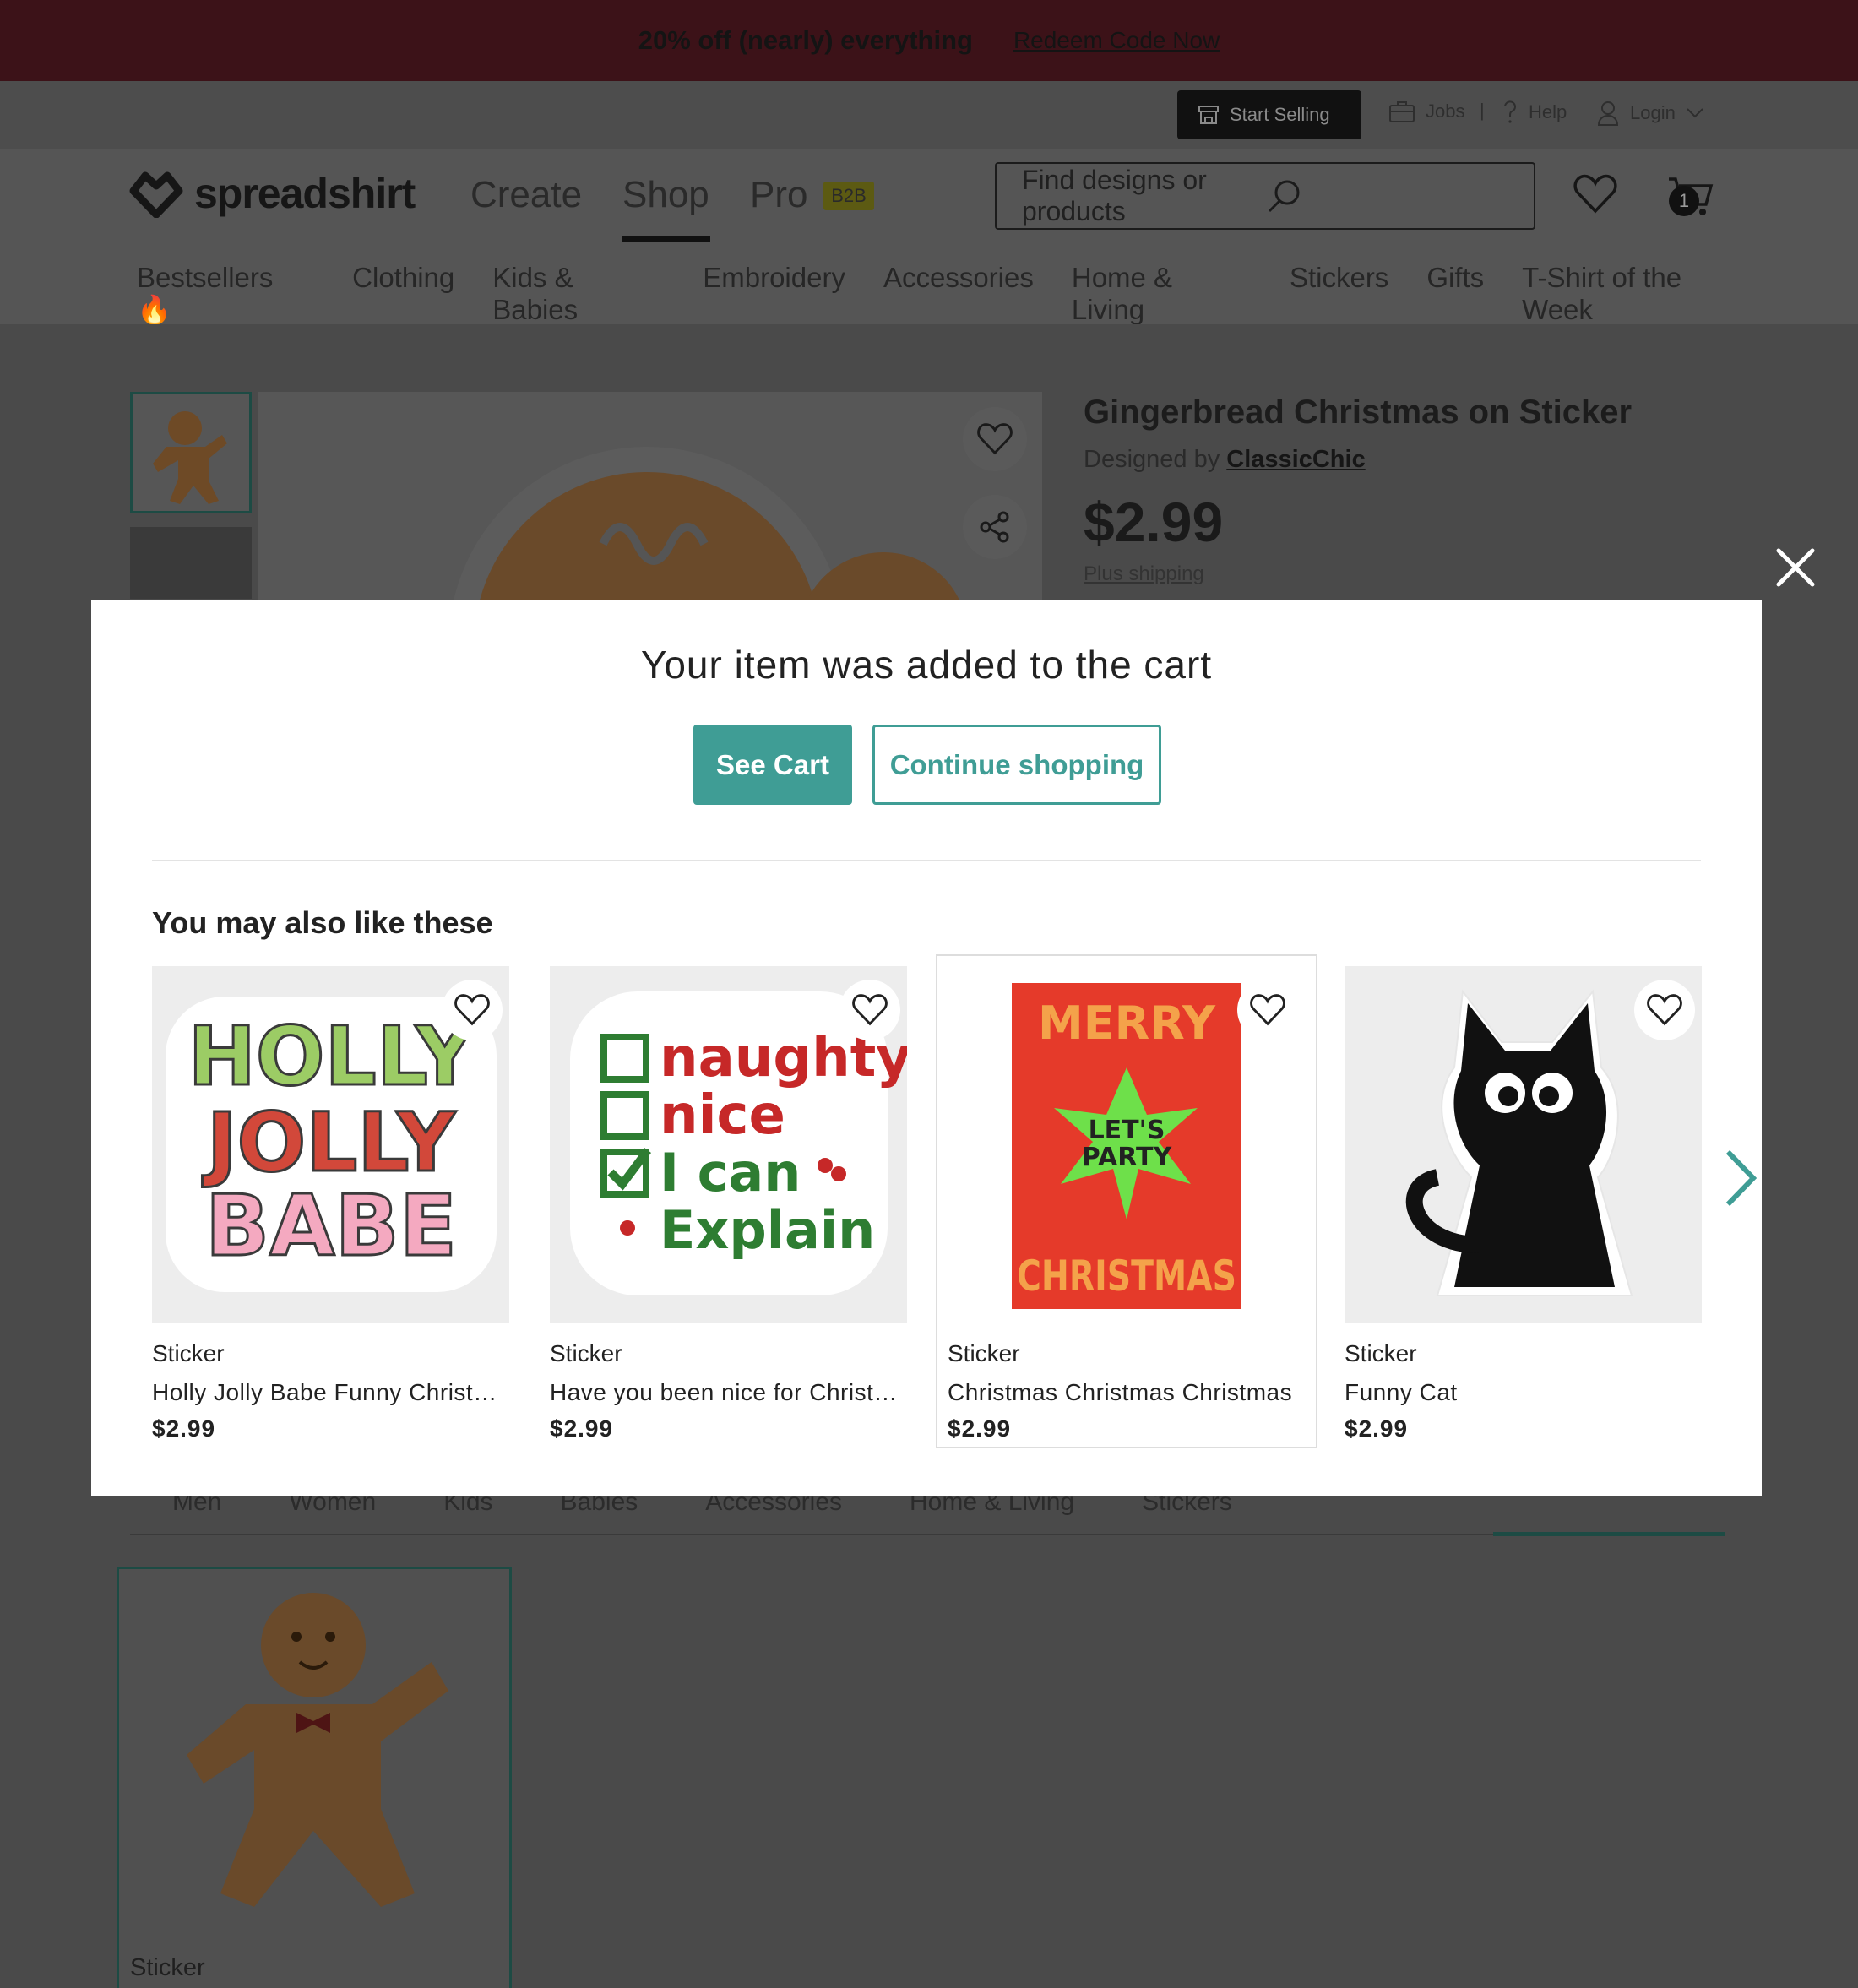 The height and width of the screenshot is (1988, 1858). Describe the element at coordinates (929, 115) in the screenshot. I see `utility-bar` at that location.